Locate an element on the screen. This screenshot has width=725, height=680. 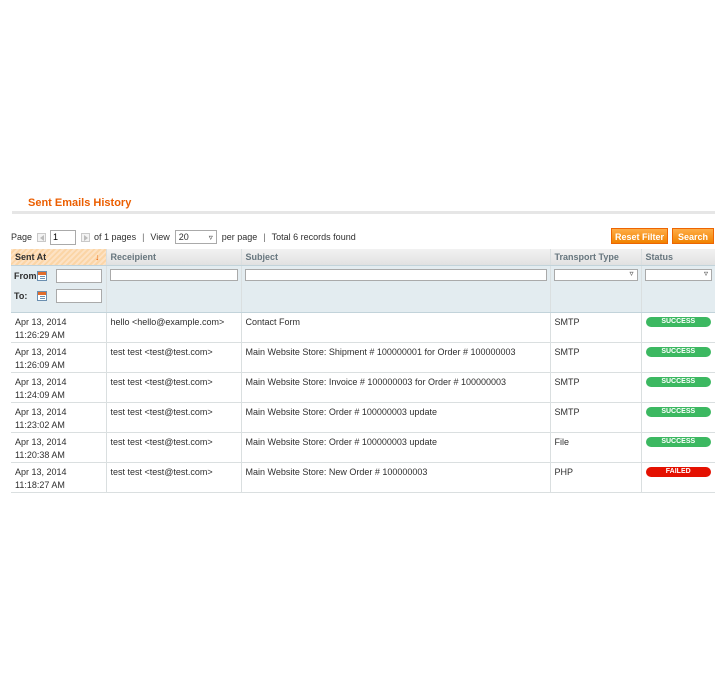
filter-row: From: To: ▿ ▿ is located at coordinates (363, 289).